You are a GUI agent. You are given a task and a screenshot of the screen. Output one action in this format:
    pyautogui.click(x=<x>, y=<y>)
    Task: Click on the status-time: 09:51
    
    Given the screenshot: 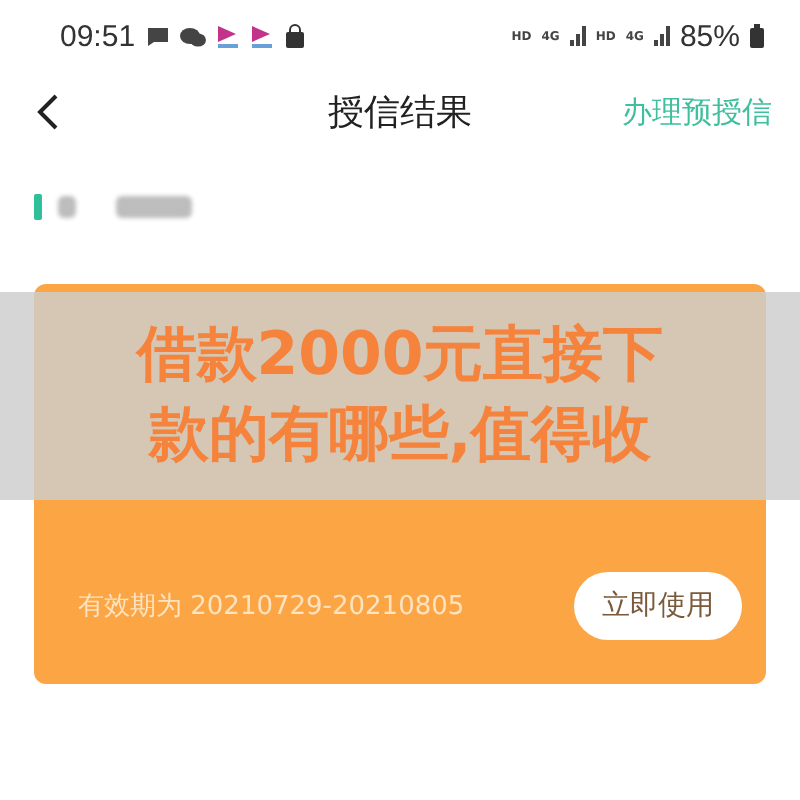 What is the action you would take?
    pyautogui.click(x=98, y=36)
    